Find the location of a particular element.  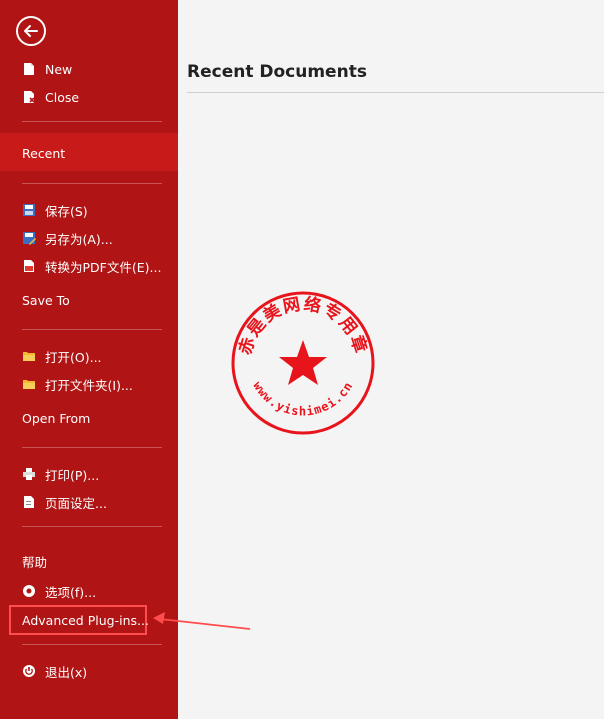

annotation-arrow-icon is located at coordinates (202, 621).